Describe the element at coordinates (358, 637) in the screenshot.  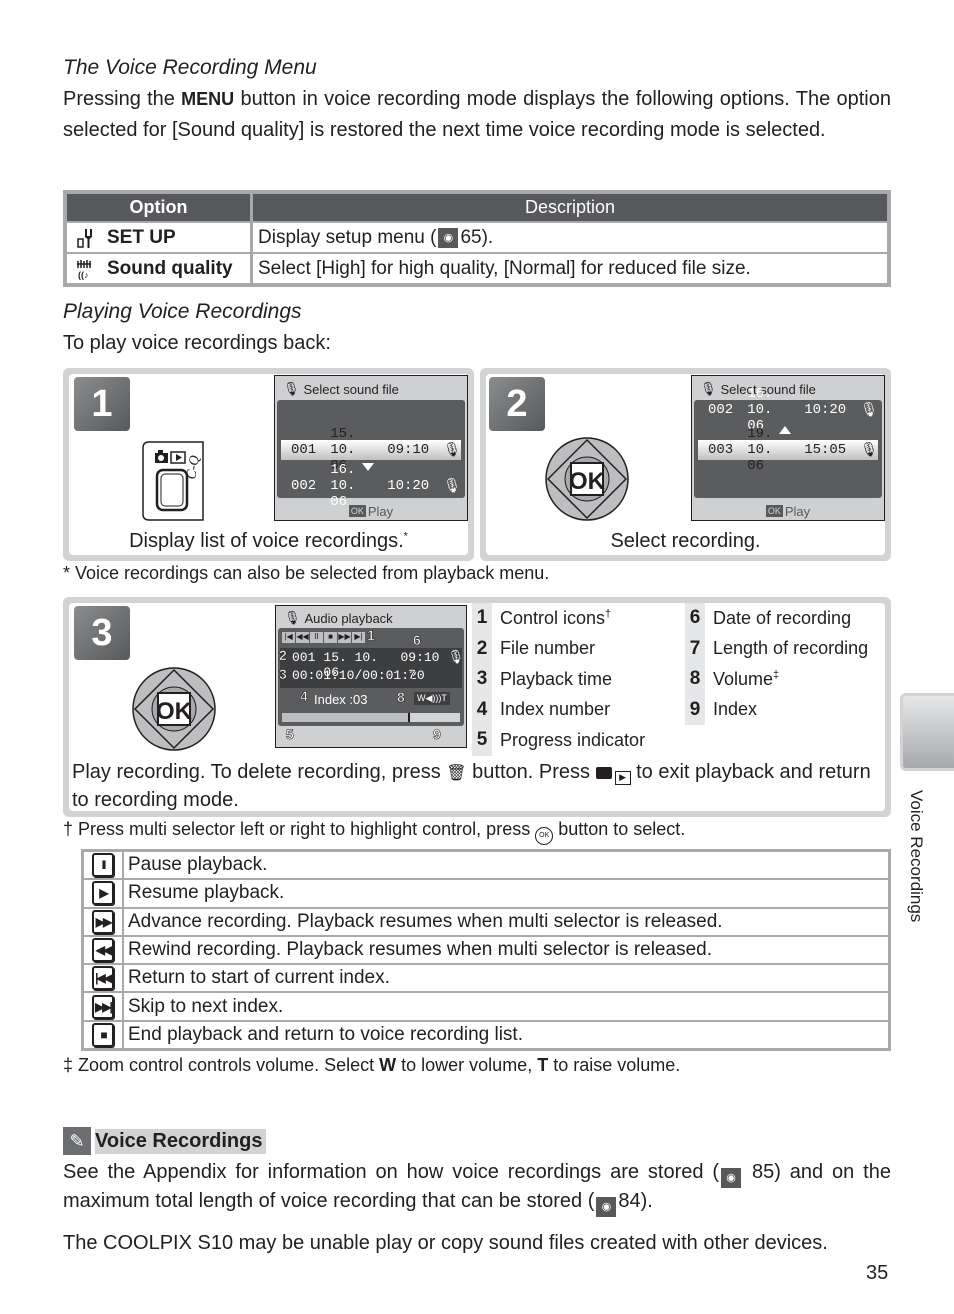
I see `skip-forward-icon: ▶|` at that location.